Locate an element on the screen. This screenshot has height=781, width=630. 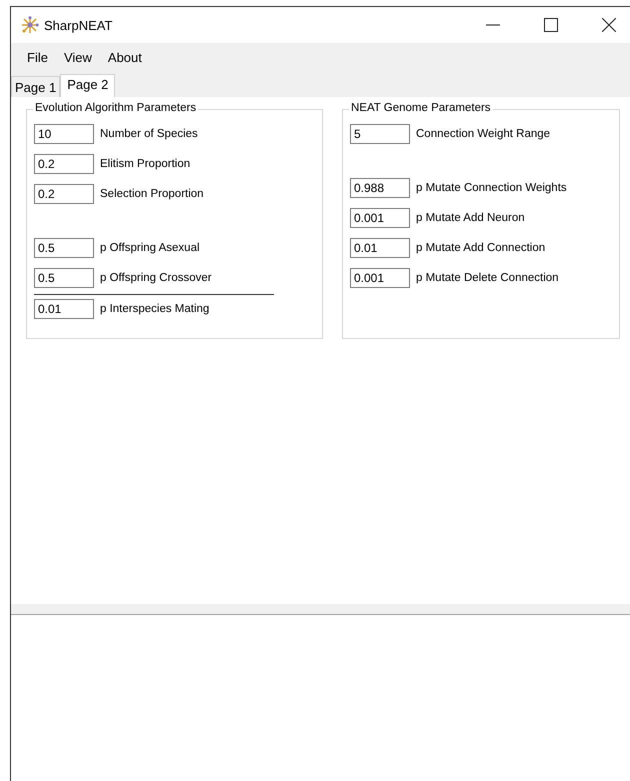
input-field: 5 is located at coordinates (380, 134).